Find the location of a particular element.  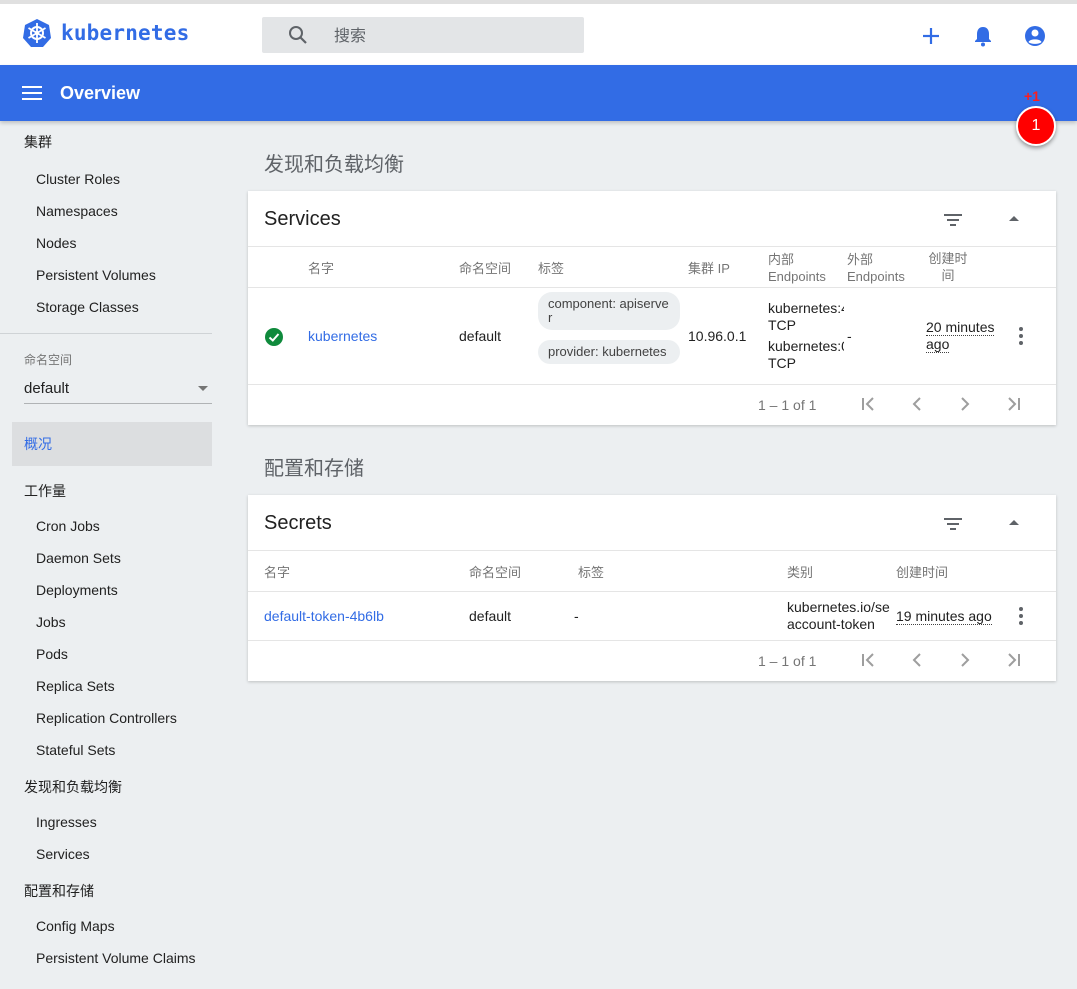

column-header-cluster-ip: 集群 IP is located at coordinates (709, 268).